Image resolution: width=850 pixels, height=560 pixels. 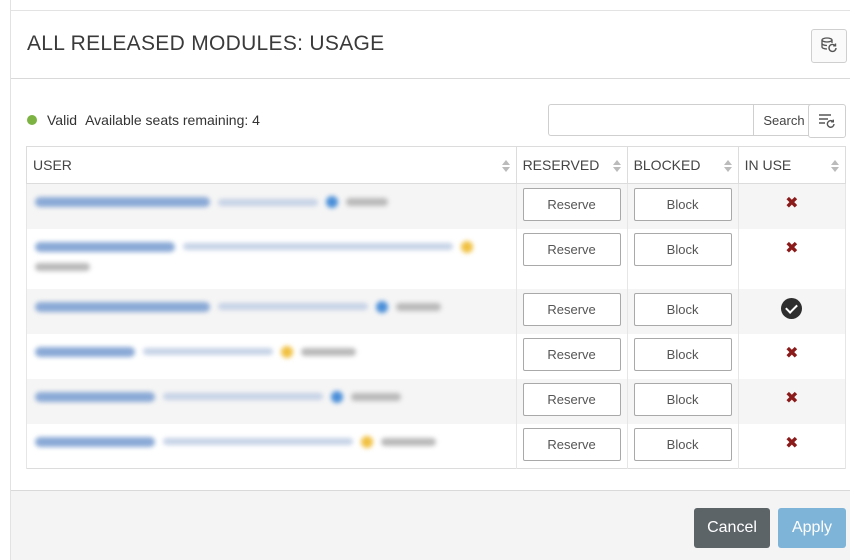 I want to click on filter-reset-button, so click(x=827, y=121).